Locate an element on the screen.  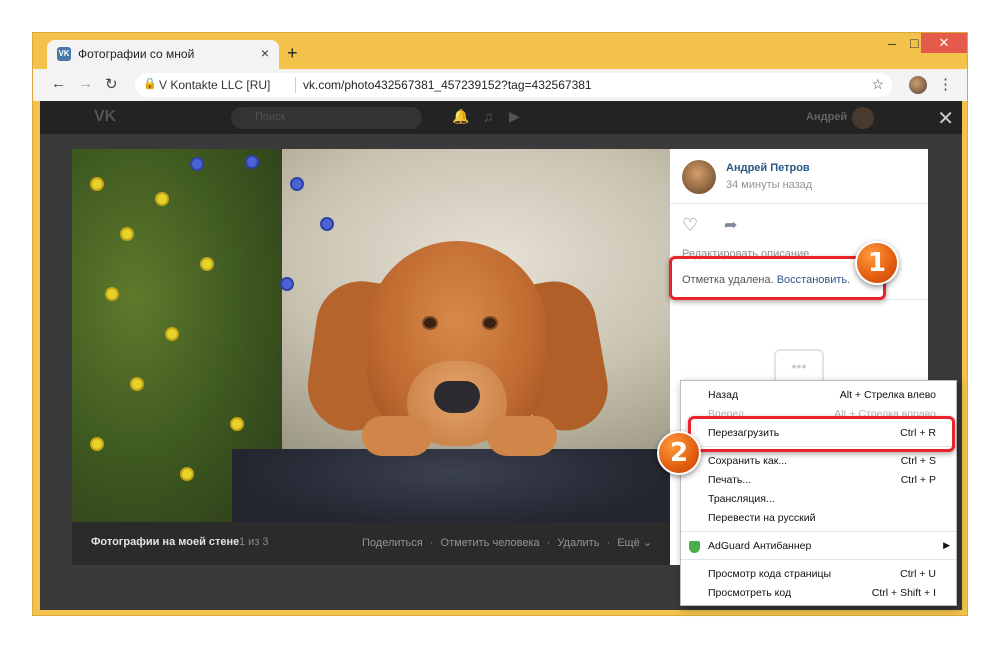
address-divider is located at coordinates (295, 85).